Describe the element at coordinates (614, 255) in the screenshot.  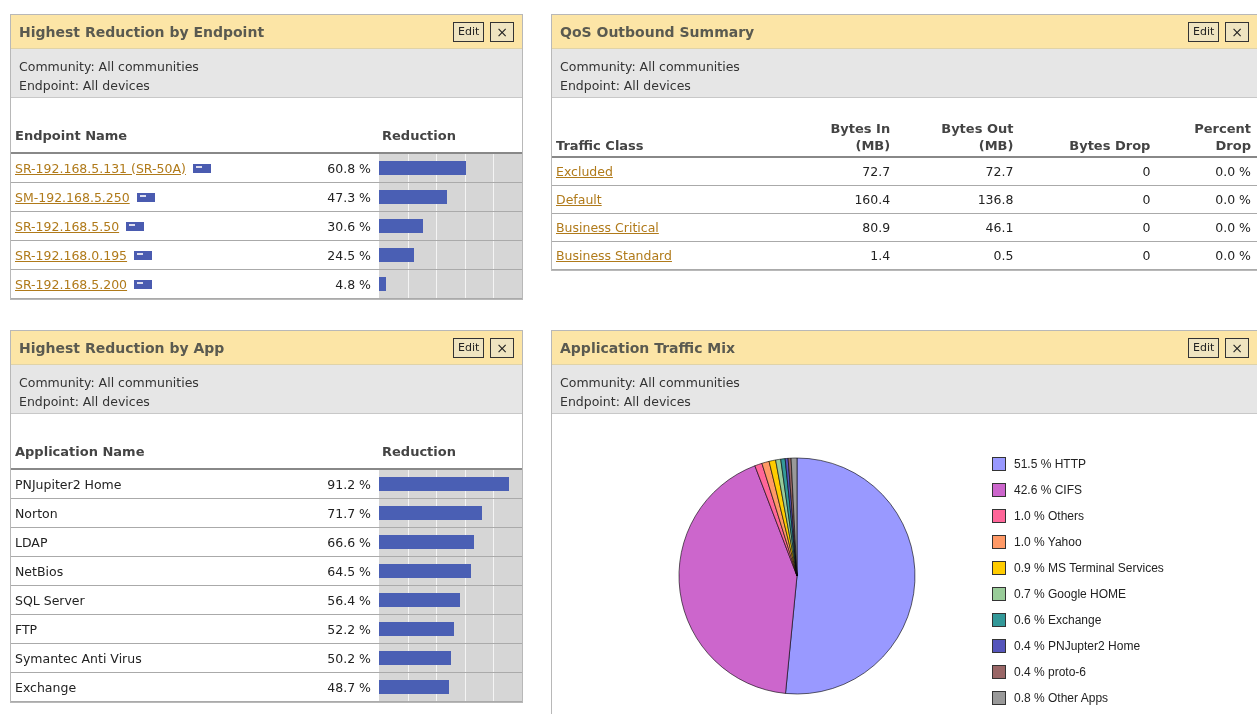
I see `traffic-class-link: Business Standard` at that location.